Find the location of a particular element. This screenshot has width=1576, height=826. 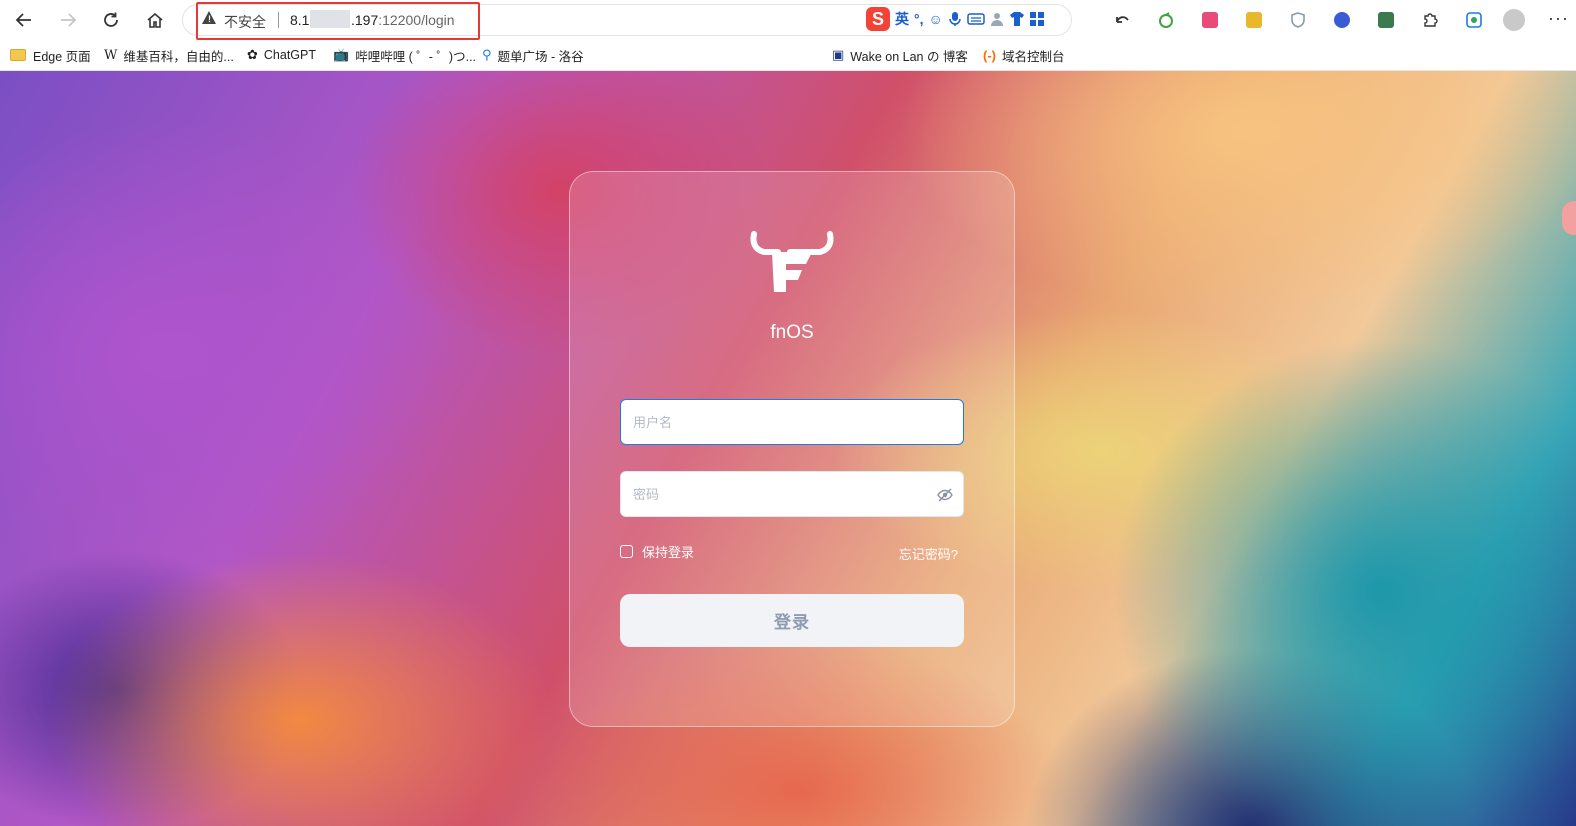

remember-checkbox is located at coordinates (626, 551).